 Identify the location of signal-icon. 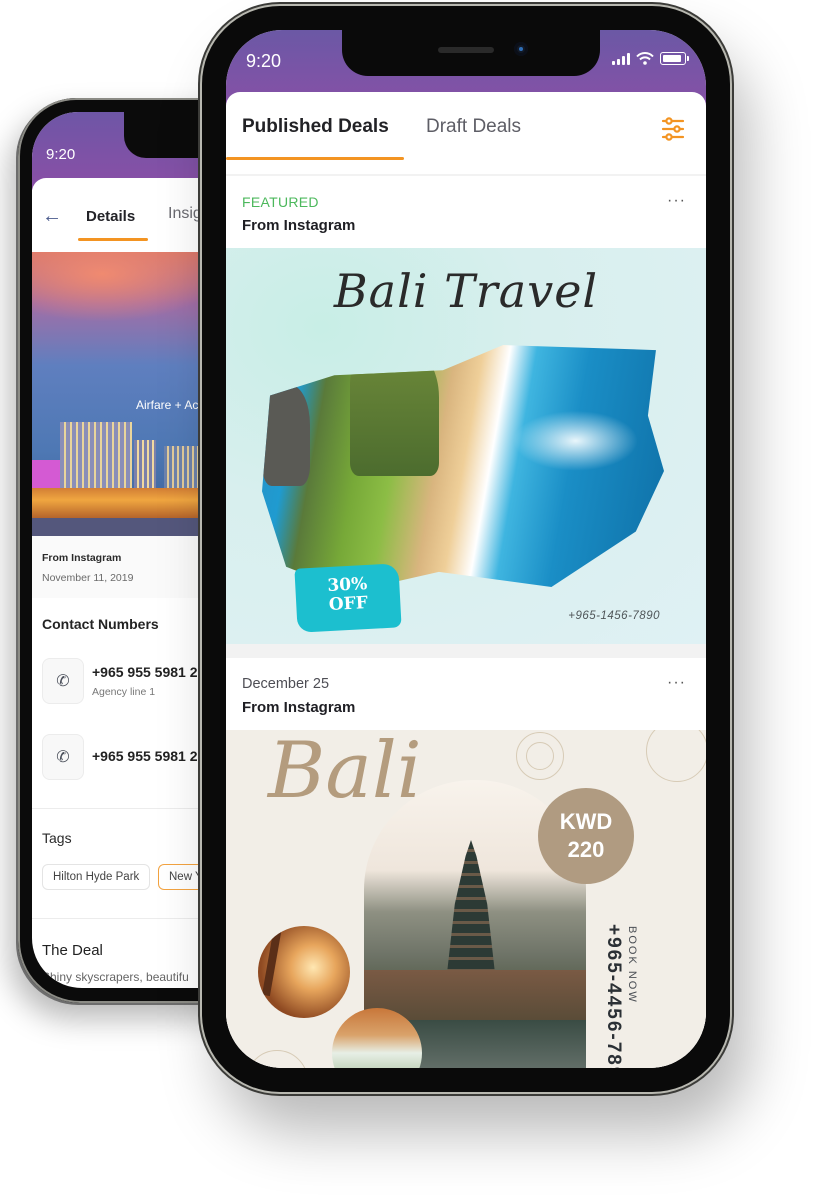
(621, 58).